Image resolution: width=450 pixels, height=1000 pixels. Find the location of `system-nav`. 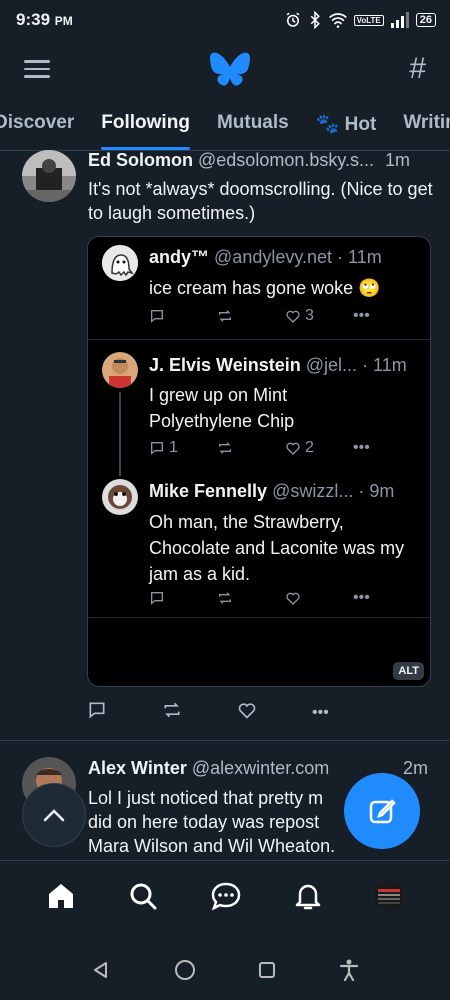

system-nav is located at coordinates (225, 970).